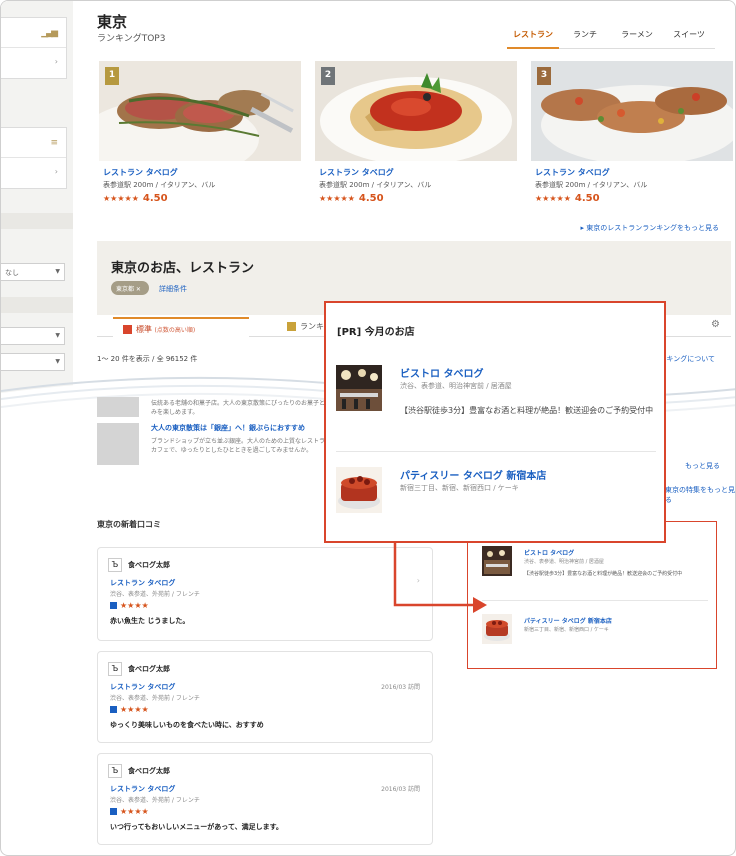 The image size is (736, 856). I want to click on tab-standard: 標準 (点数の高い順), so click(181, 327).